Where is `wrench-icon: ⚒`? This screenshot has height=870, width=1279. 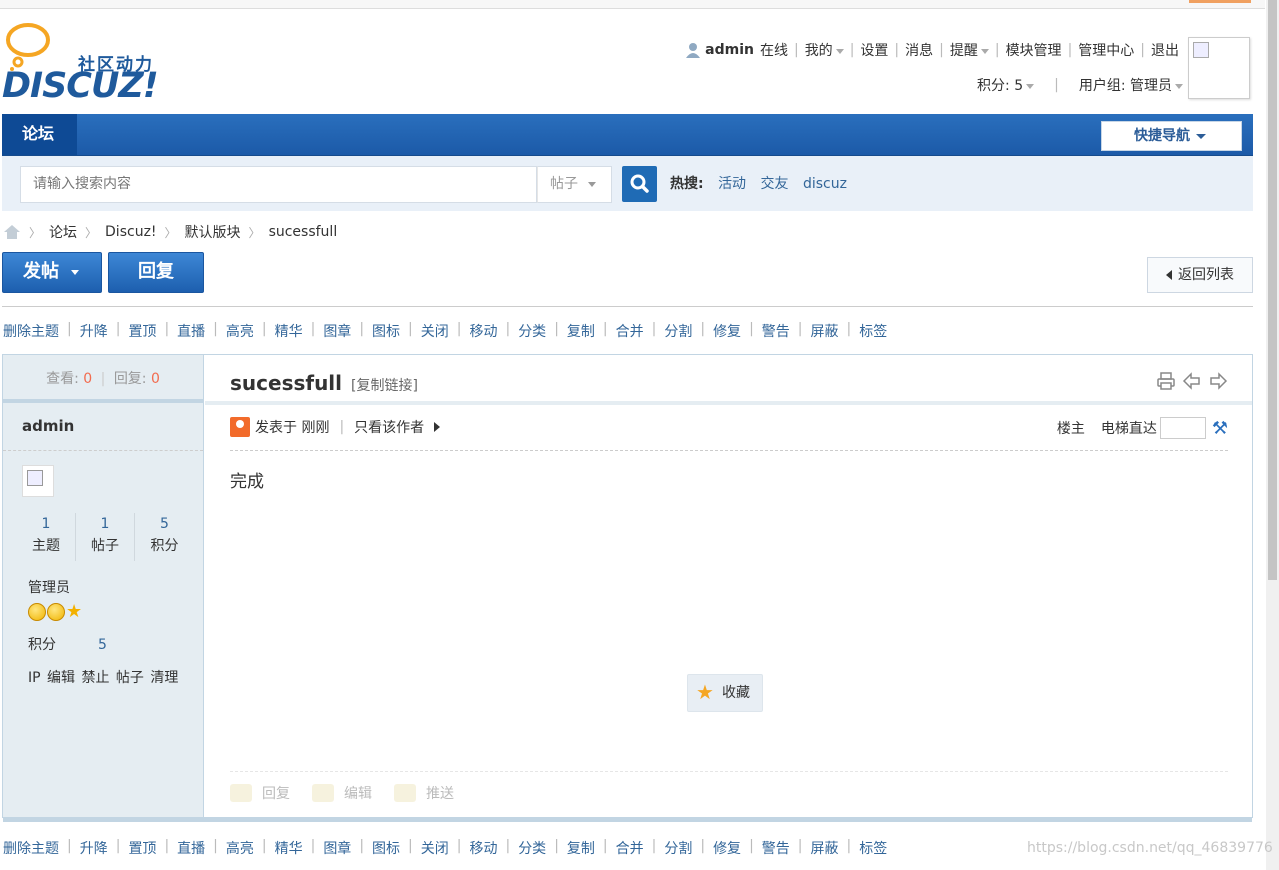
wrench-icon: ⚒ is located at coordinates (1220, 428).